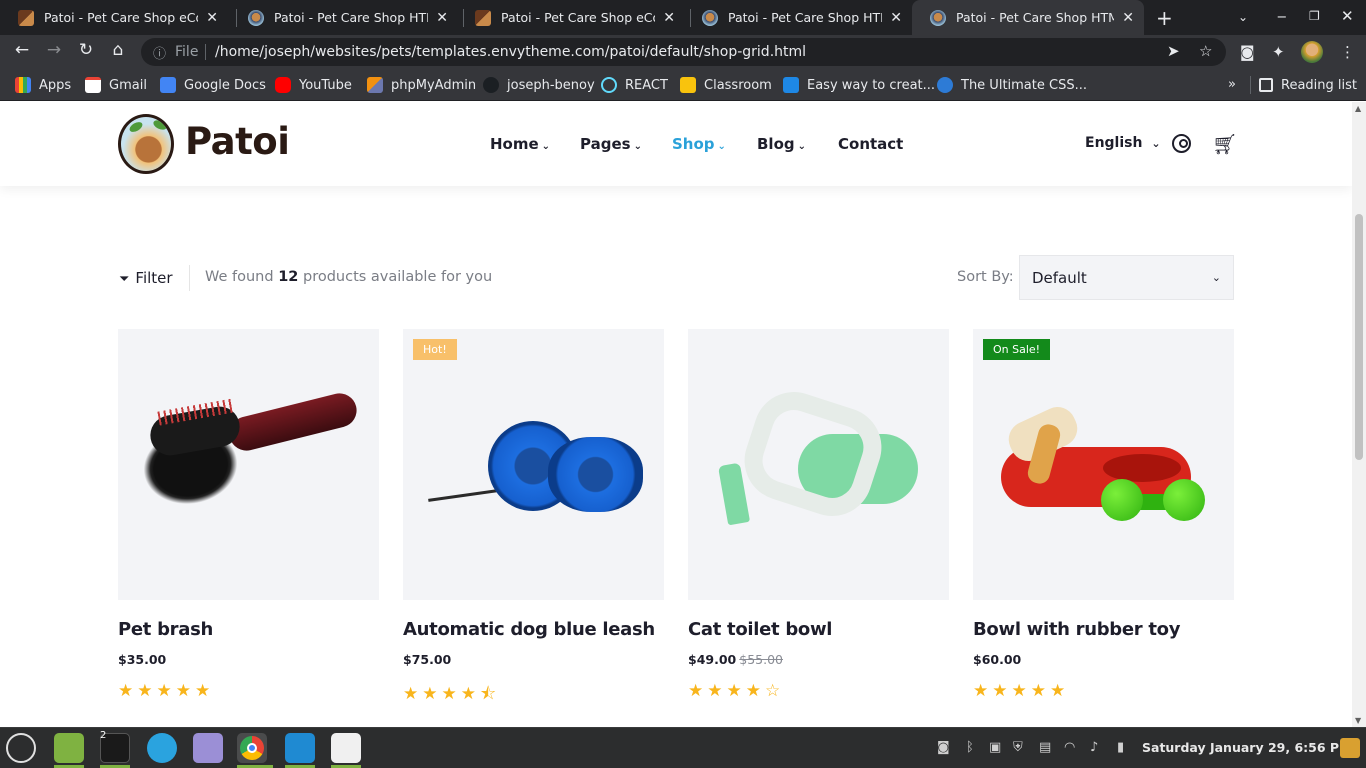  I want to click on files-icon, so click(69, 748).